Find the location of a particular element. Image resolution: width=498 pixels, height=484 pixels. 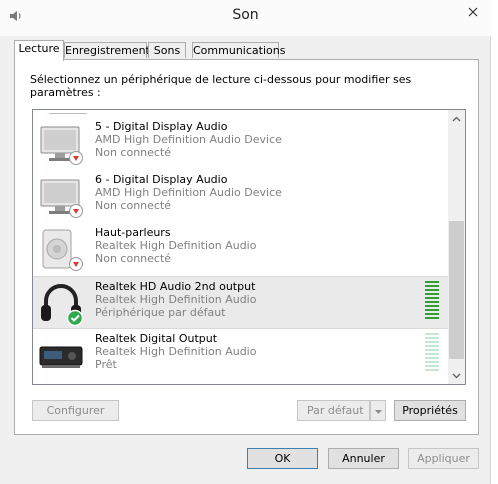

device-name: Realtek HD Audio 2nd output is located at coordinates (175, 286).